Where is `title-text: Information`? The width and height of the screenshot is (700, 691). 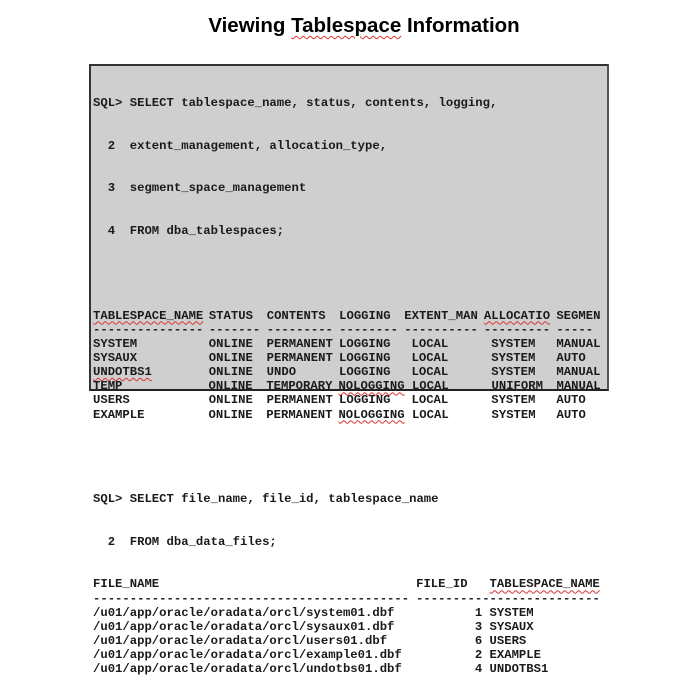
title-text: Information is located at coordinates (460, 25).